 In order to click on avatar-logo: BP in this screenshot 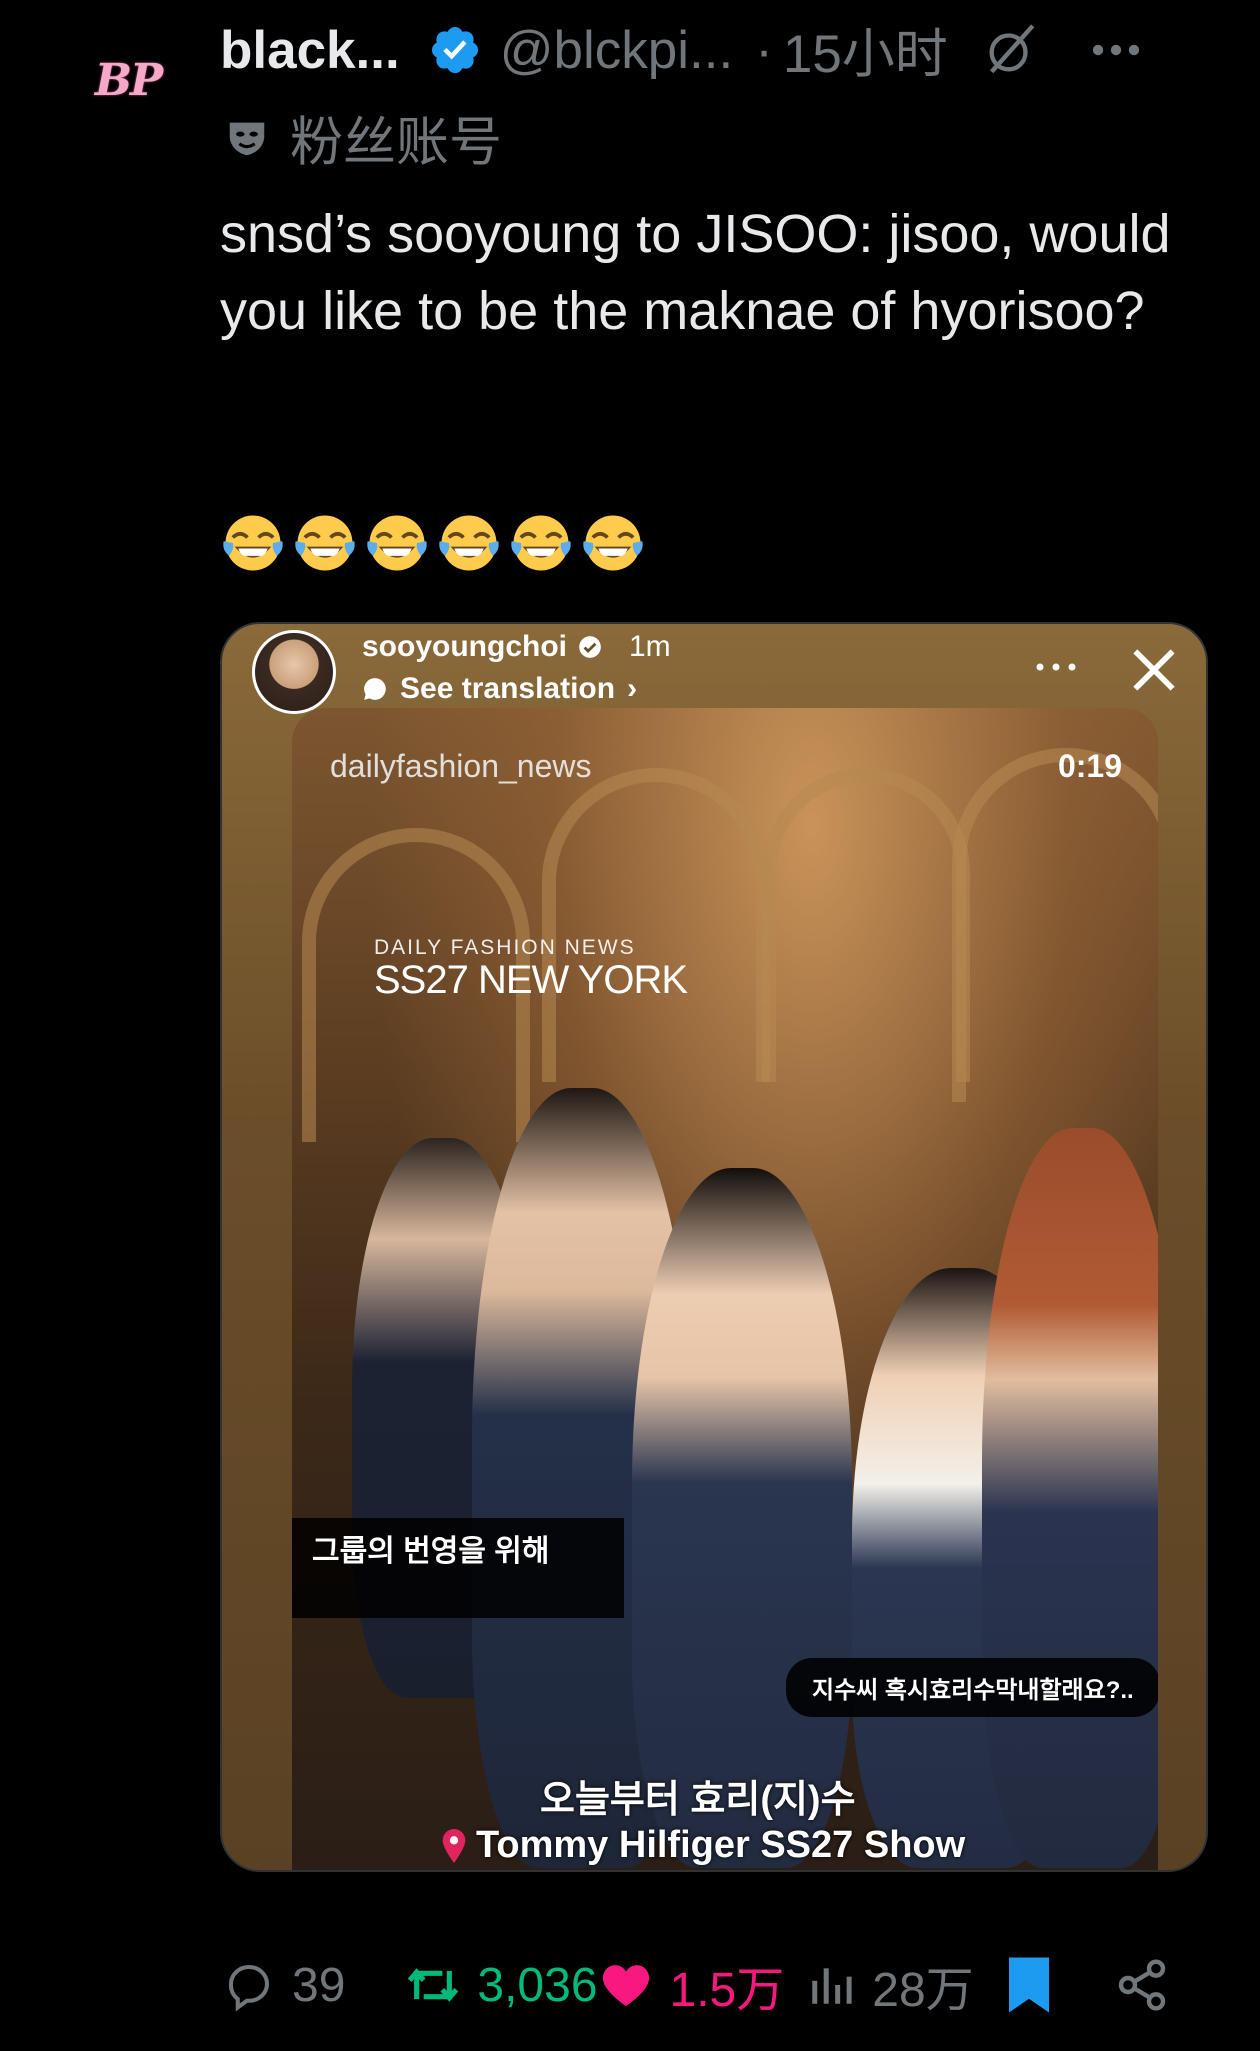, I will do `click(128, 80)`.